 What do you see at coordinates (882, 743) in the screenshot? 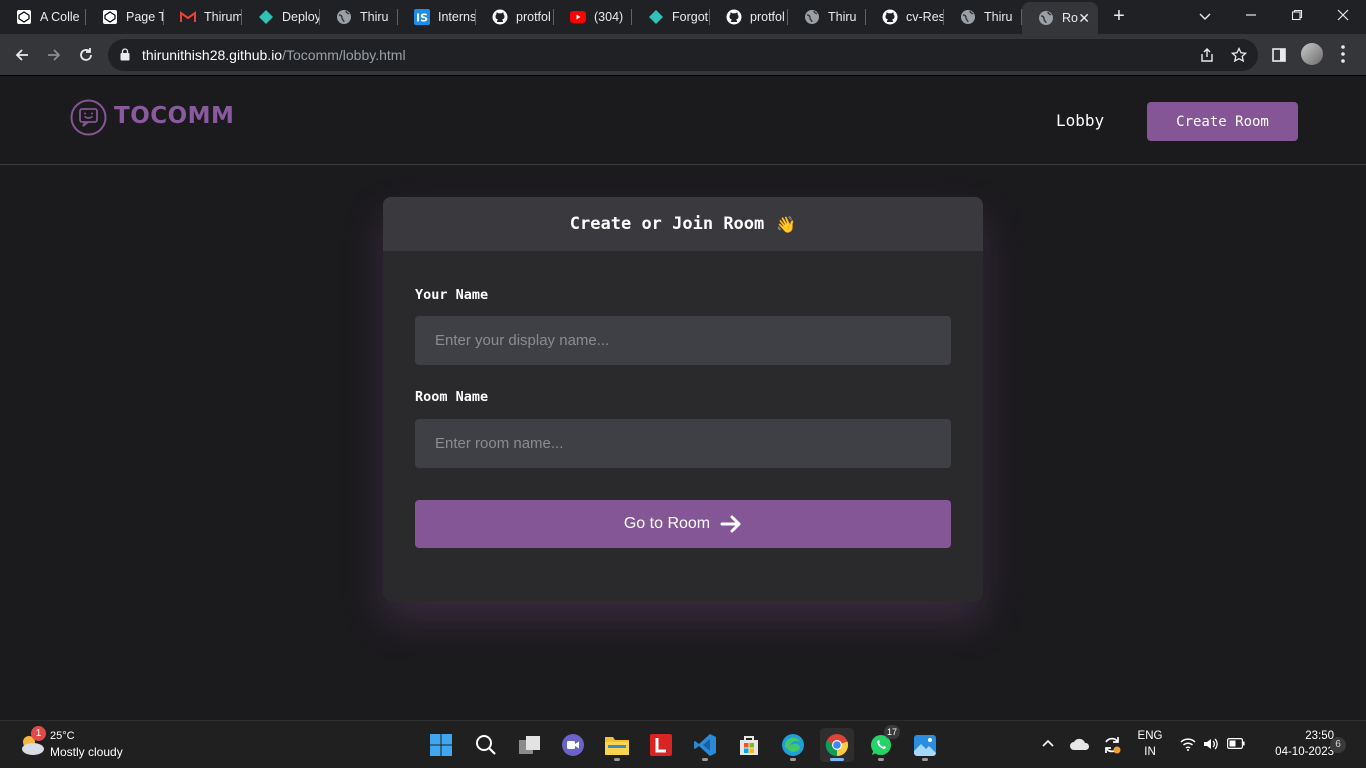
I see `whatsapp-button: 17` at bounding box center [882, 743].